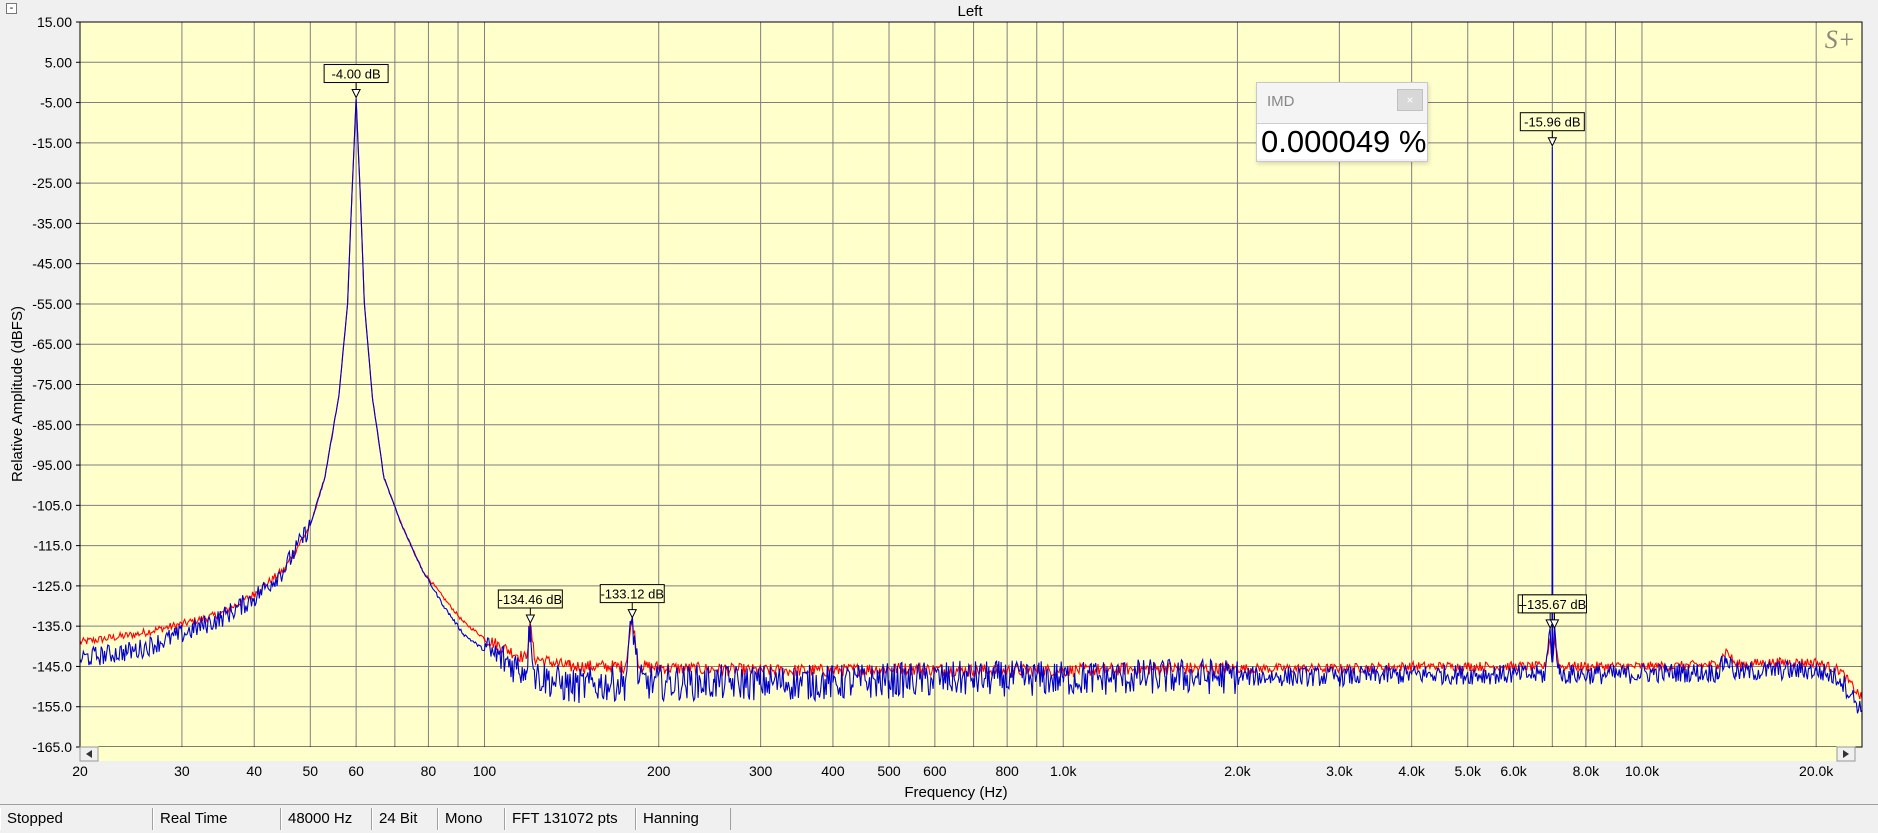 The height and width of the screenshot is (833, 1878). I want to click on x-axis-label: Frequency (Hz), so click(955, 792).